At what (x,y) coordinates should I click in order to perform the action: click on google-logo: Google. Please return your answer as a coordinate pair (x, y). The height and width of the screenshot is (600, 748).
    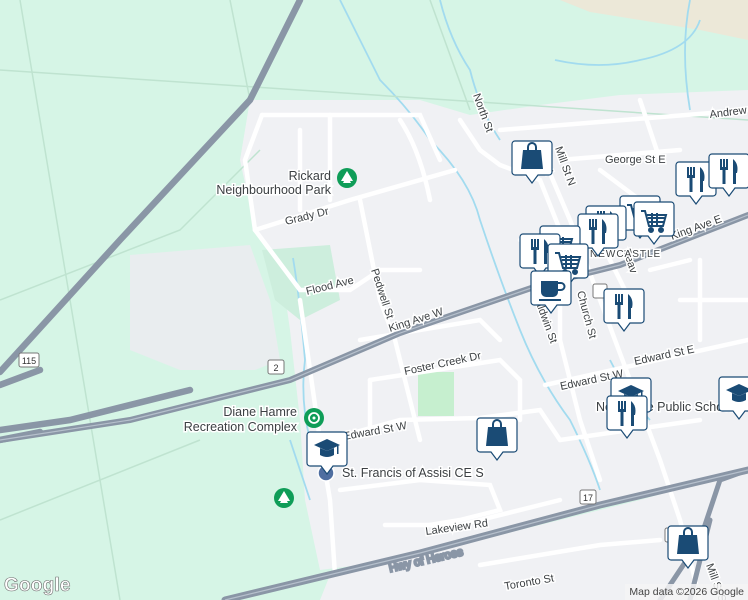
    Looking at the image, I should click on (37, 586).